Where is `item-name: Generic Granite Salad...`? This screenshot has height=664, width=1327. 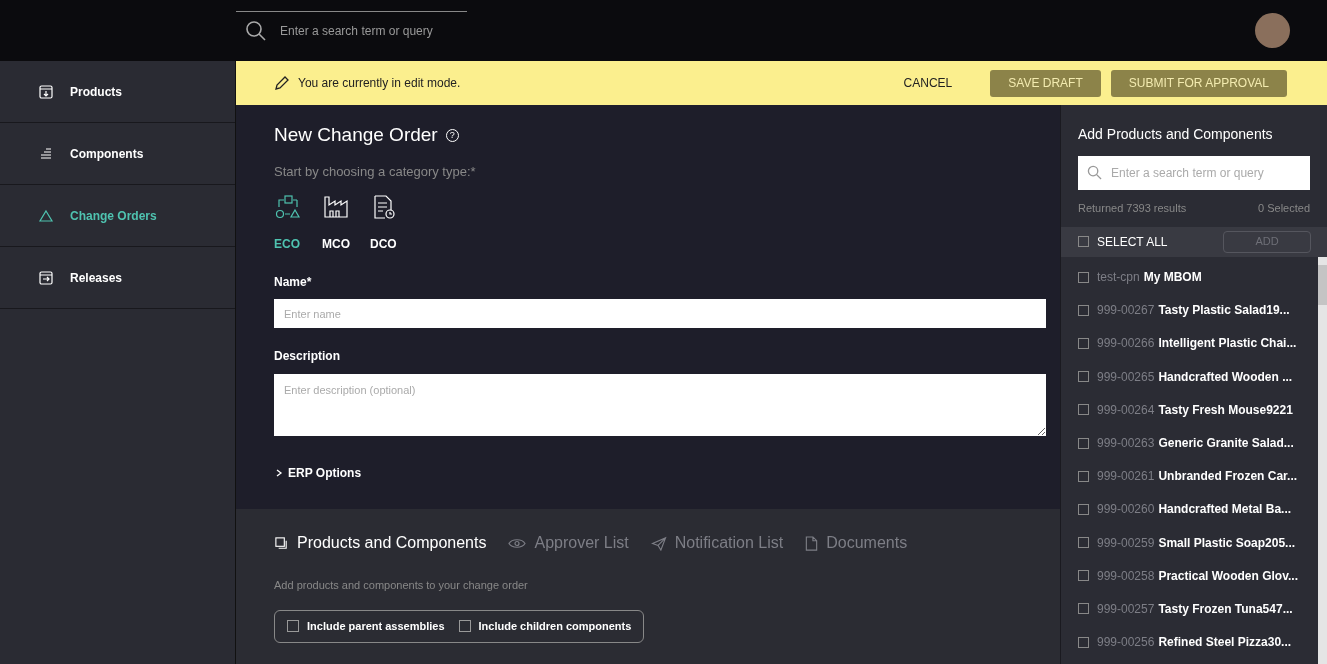 item-name: Generic Granite Salad... is located at coordinates (1226, 444).